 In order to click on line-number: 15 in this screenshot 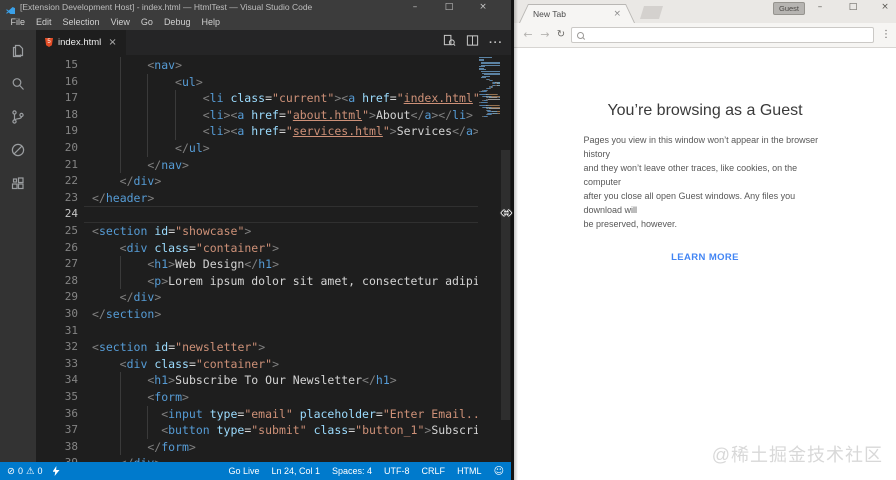, I will do `click(71, 64)`.